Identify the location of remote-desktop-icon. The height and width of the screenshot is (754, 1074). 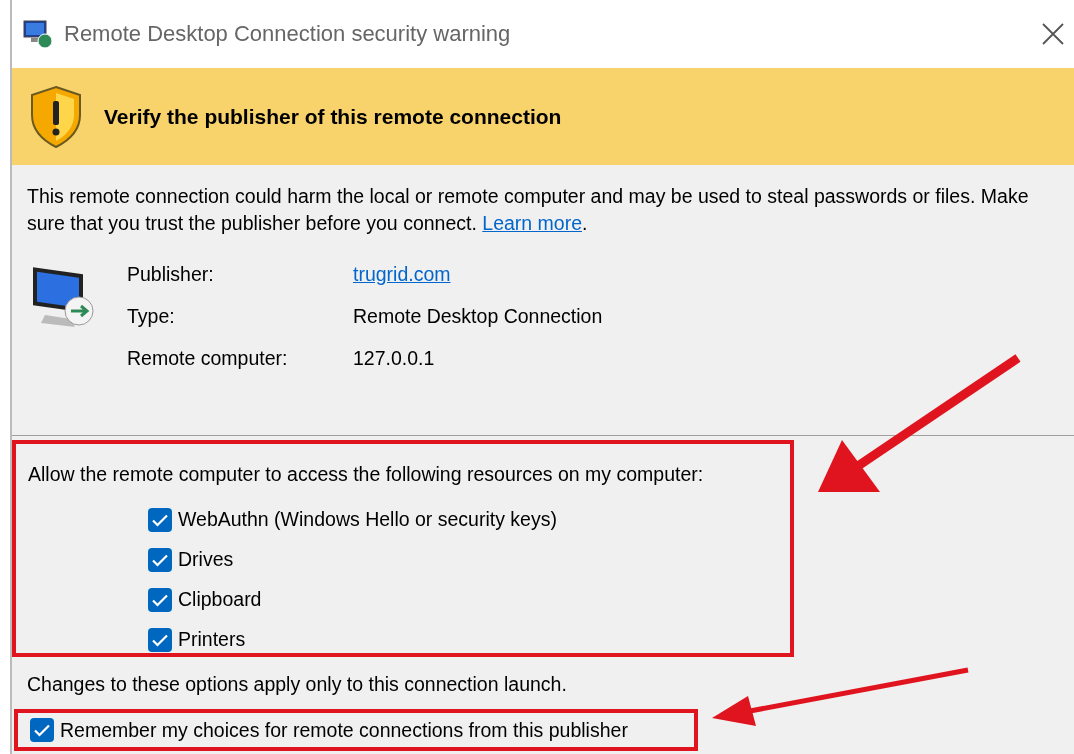
(38, 34).